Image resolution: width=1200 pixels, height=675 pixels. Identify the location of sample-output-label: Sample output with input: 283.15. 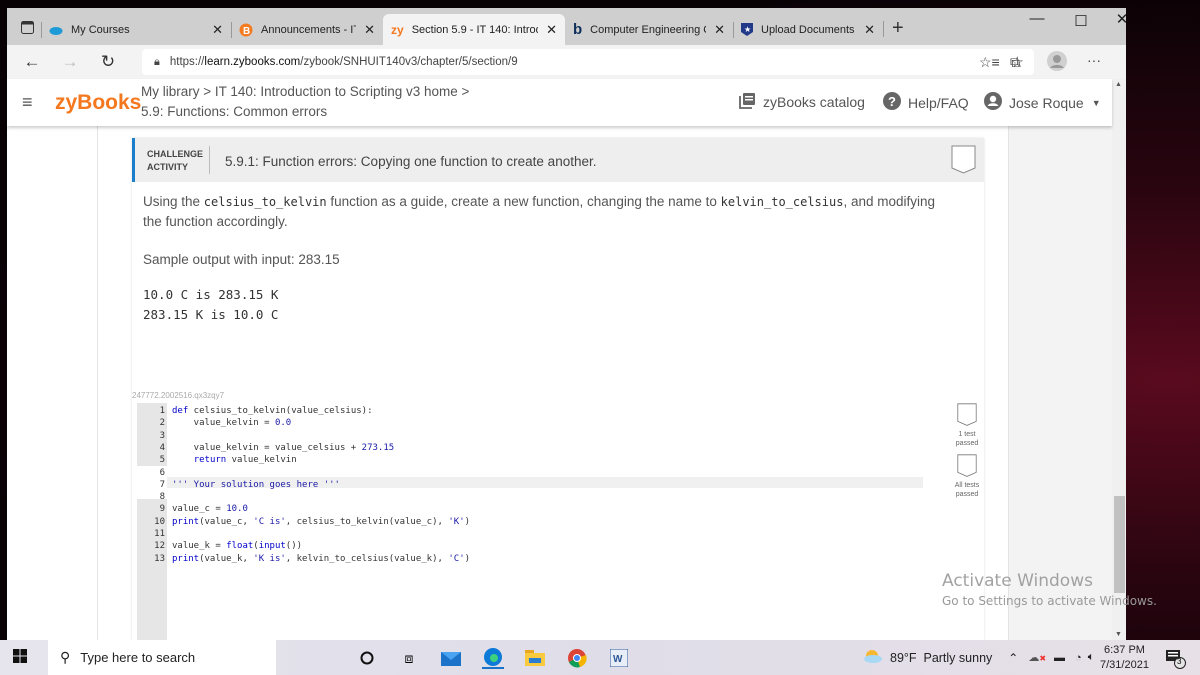
(241, 259).